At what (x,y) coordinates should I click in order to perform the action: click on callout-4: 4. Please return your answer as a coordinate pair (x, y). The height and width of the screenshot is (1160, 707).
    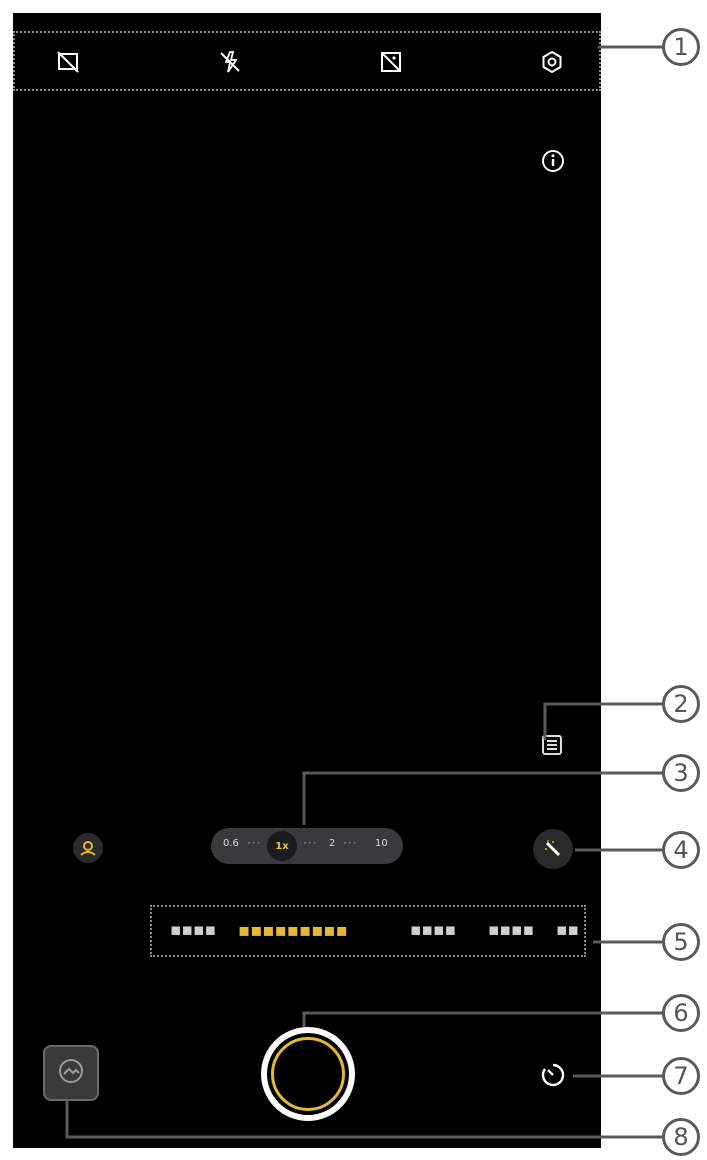
    Looking at the image, I should click on (681, 850).